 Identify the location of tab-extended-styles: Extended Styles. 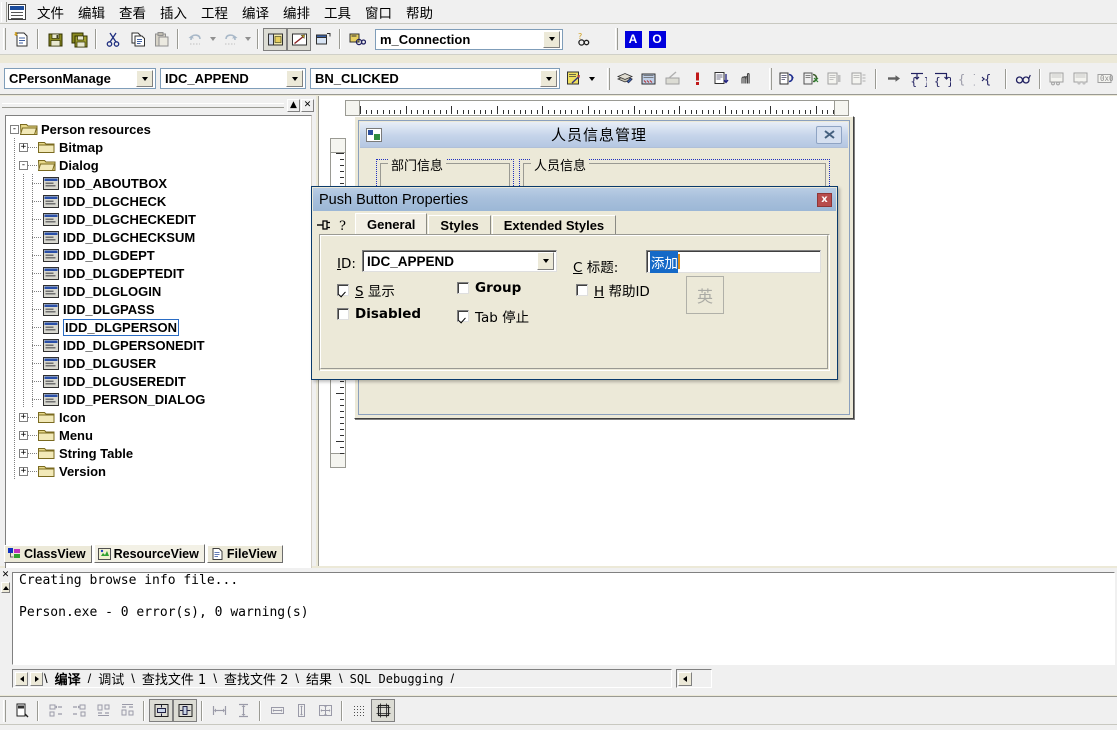
(554, 225).